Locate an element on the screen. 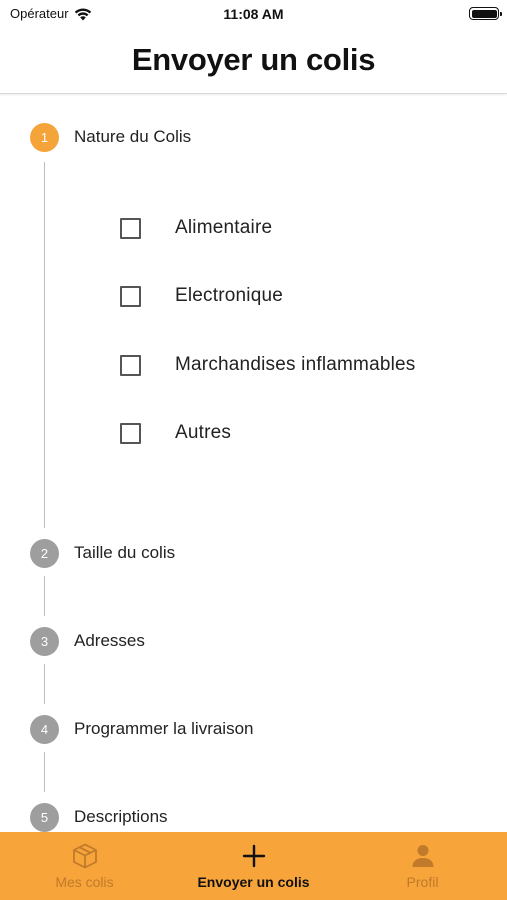 The width and height of the screenshot is (507, 900). option-autres: Autres is located at coordinates (175, 433).